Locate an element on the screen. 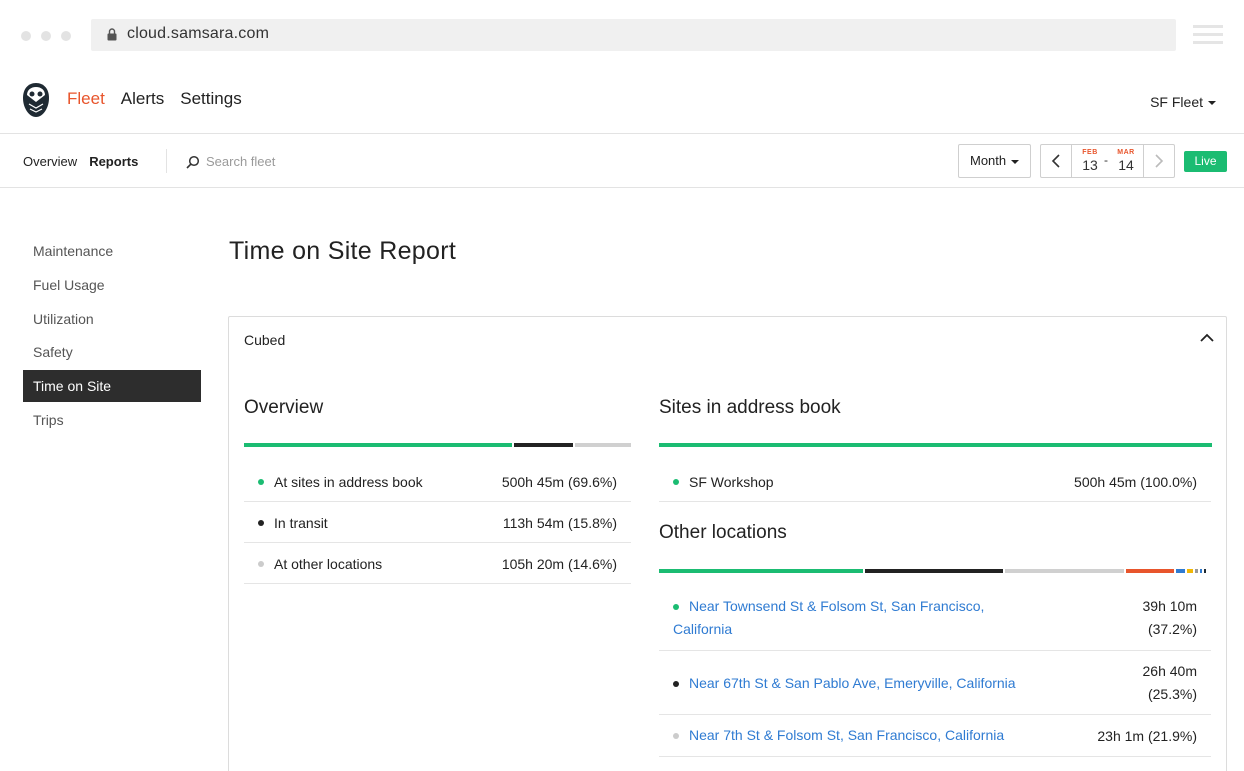 Image resolution: width=1244 pixels, height=771 pixels. overview-title: Overview is located at coordinates (284, 407).